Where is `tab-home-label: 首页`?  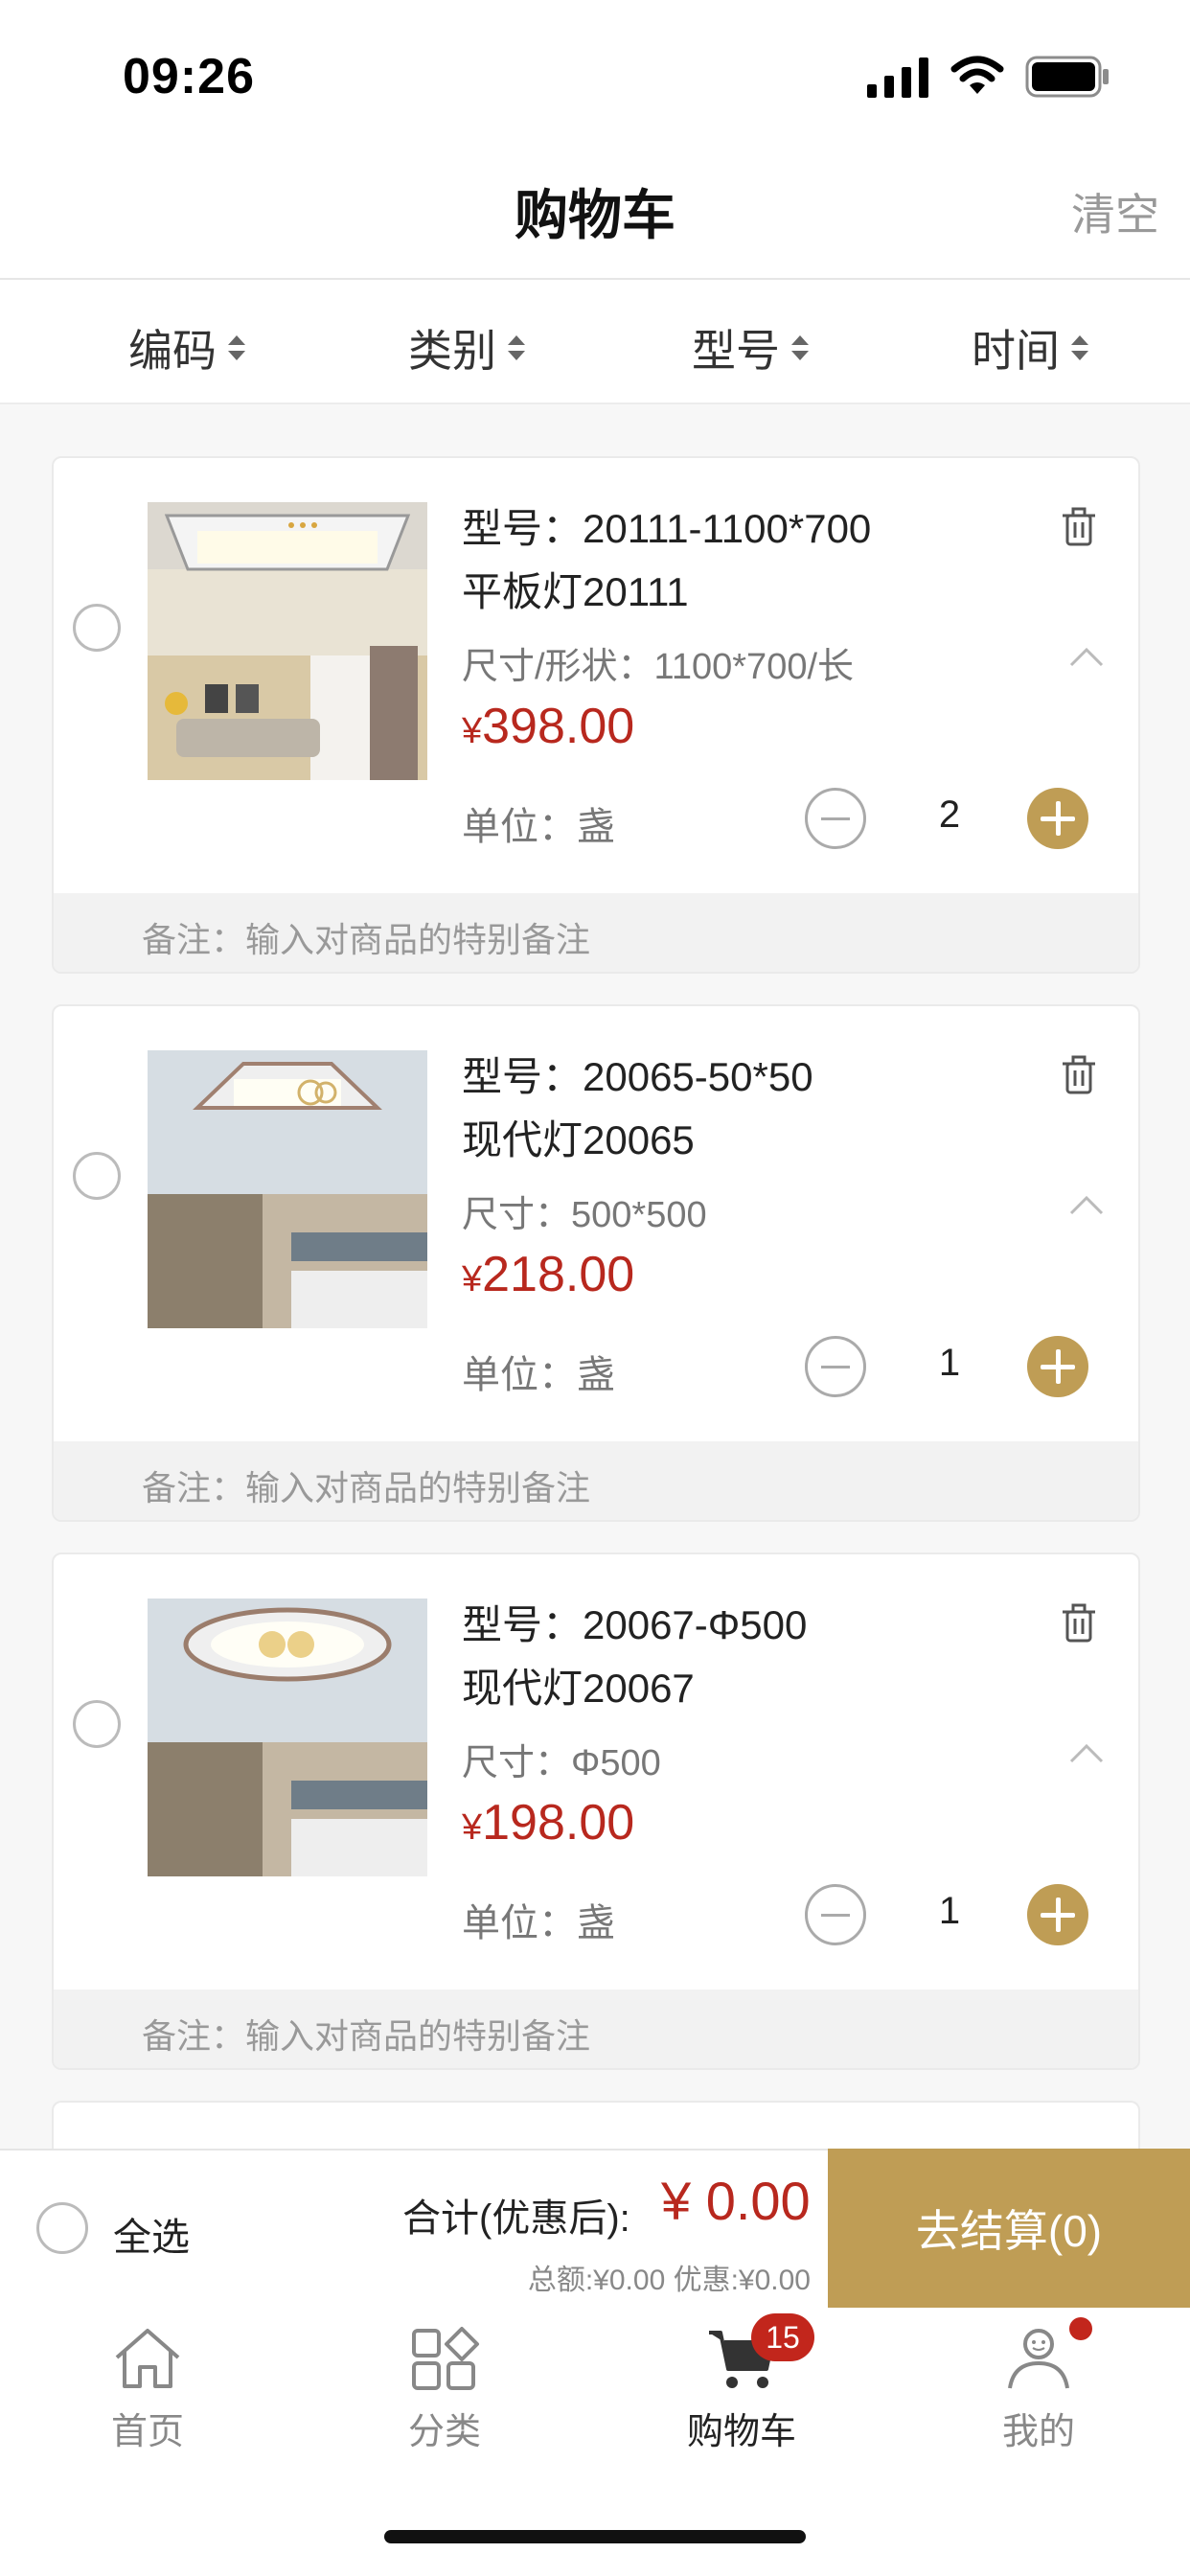
tab-home-label: 首页 is located at coordinates (147, 2432).